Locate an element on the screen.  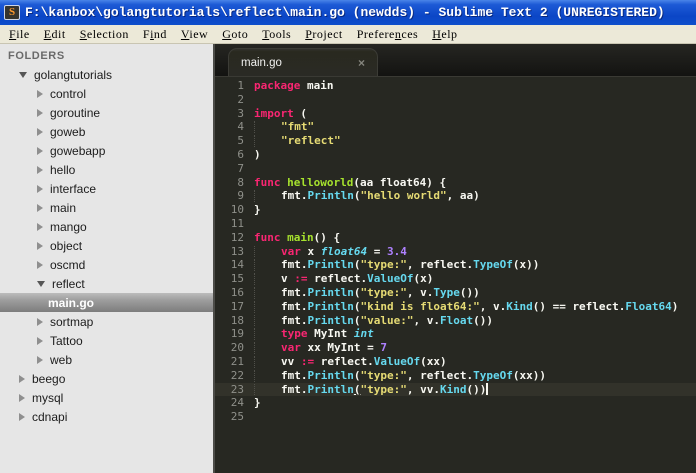
code-line: 13 var x float64 = 3.4 is located at coordinates (455, 252).